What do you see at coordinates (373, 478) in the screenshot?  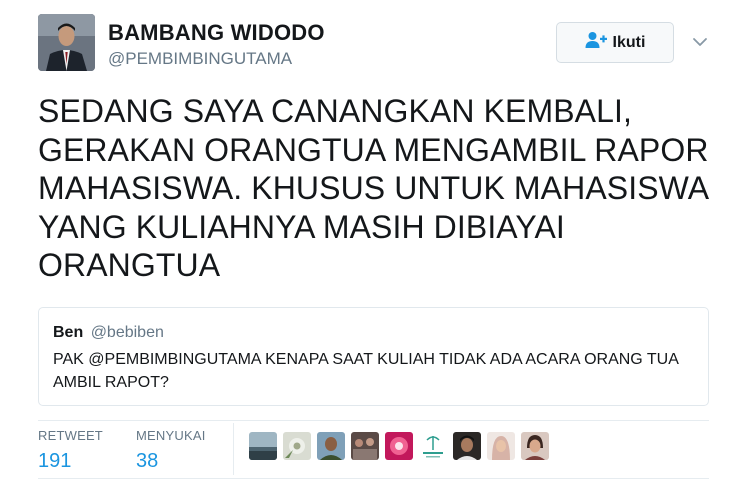 I see `stats-divider-bottom` at bounding box center [373, 478].